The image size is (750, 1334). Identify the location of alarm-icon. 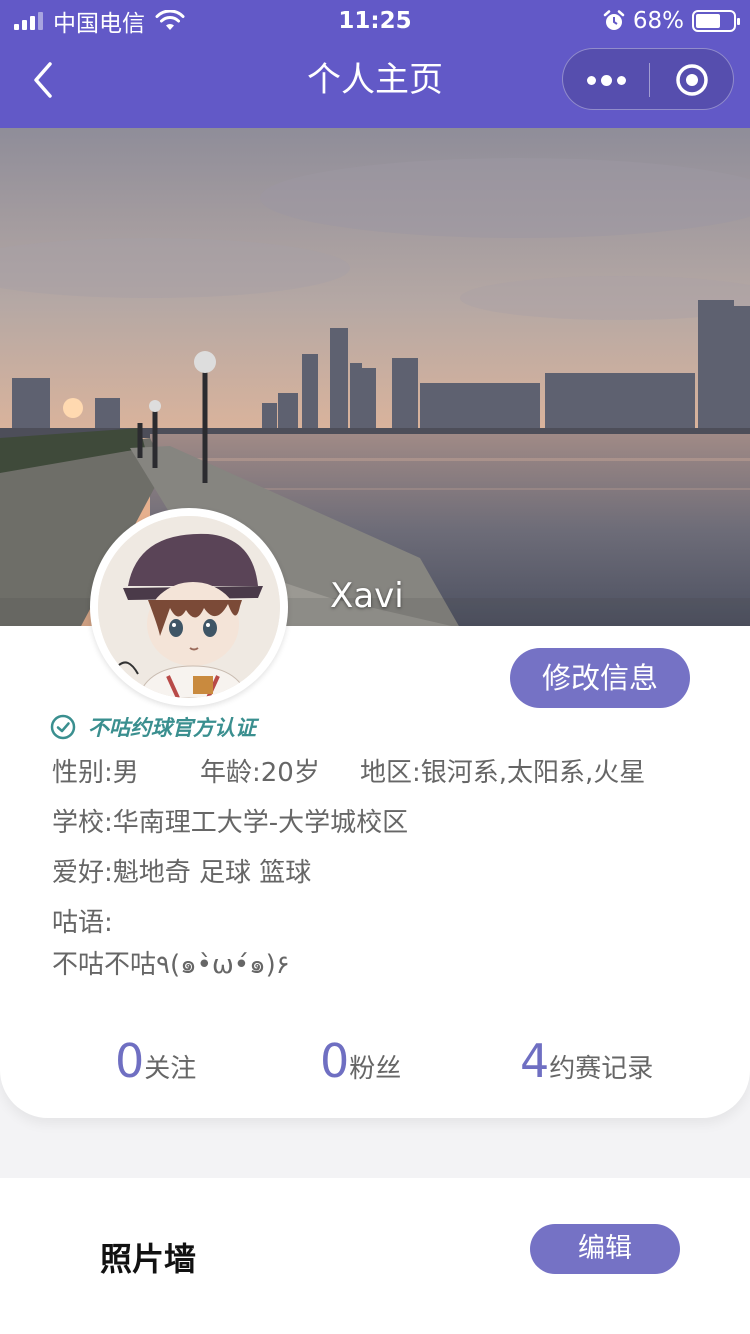
(614, 20).